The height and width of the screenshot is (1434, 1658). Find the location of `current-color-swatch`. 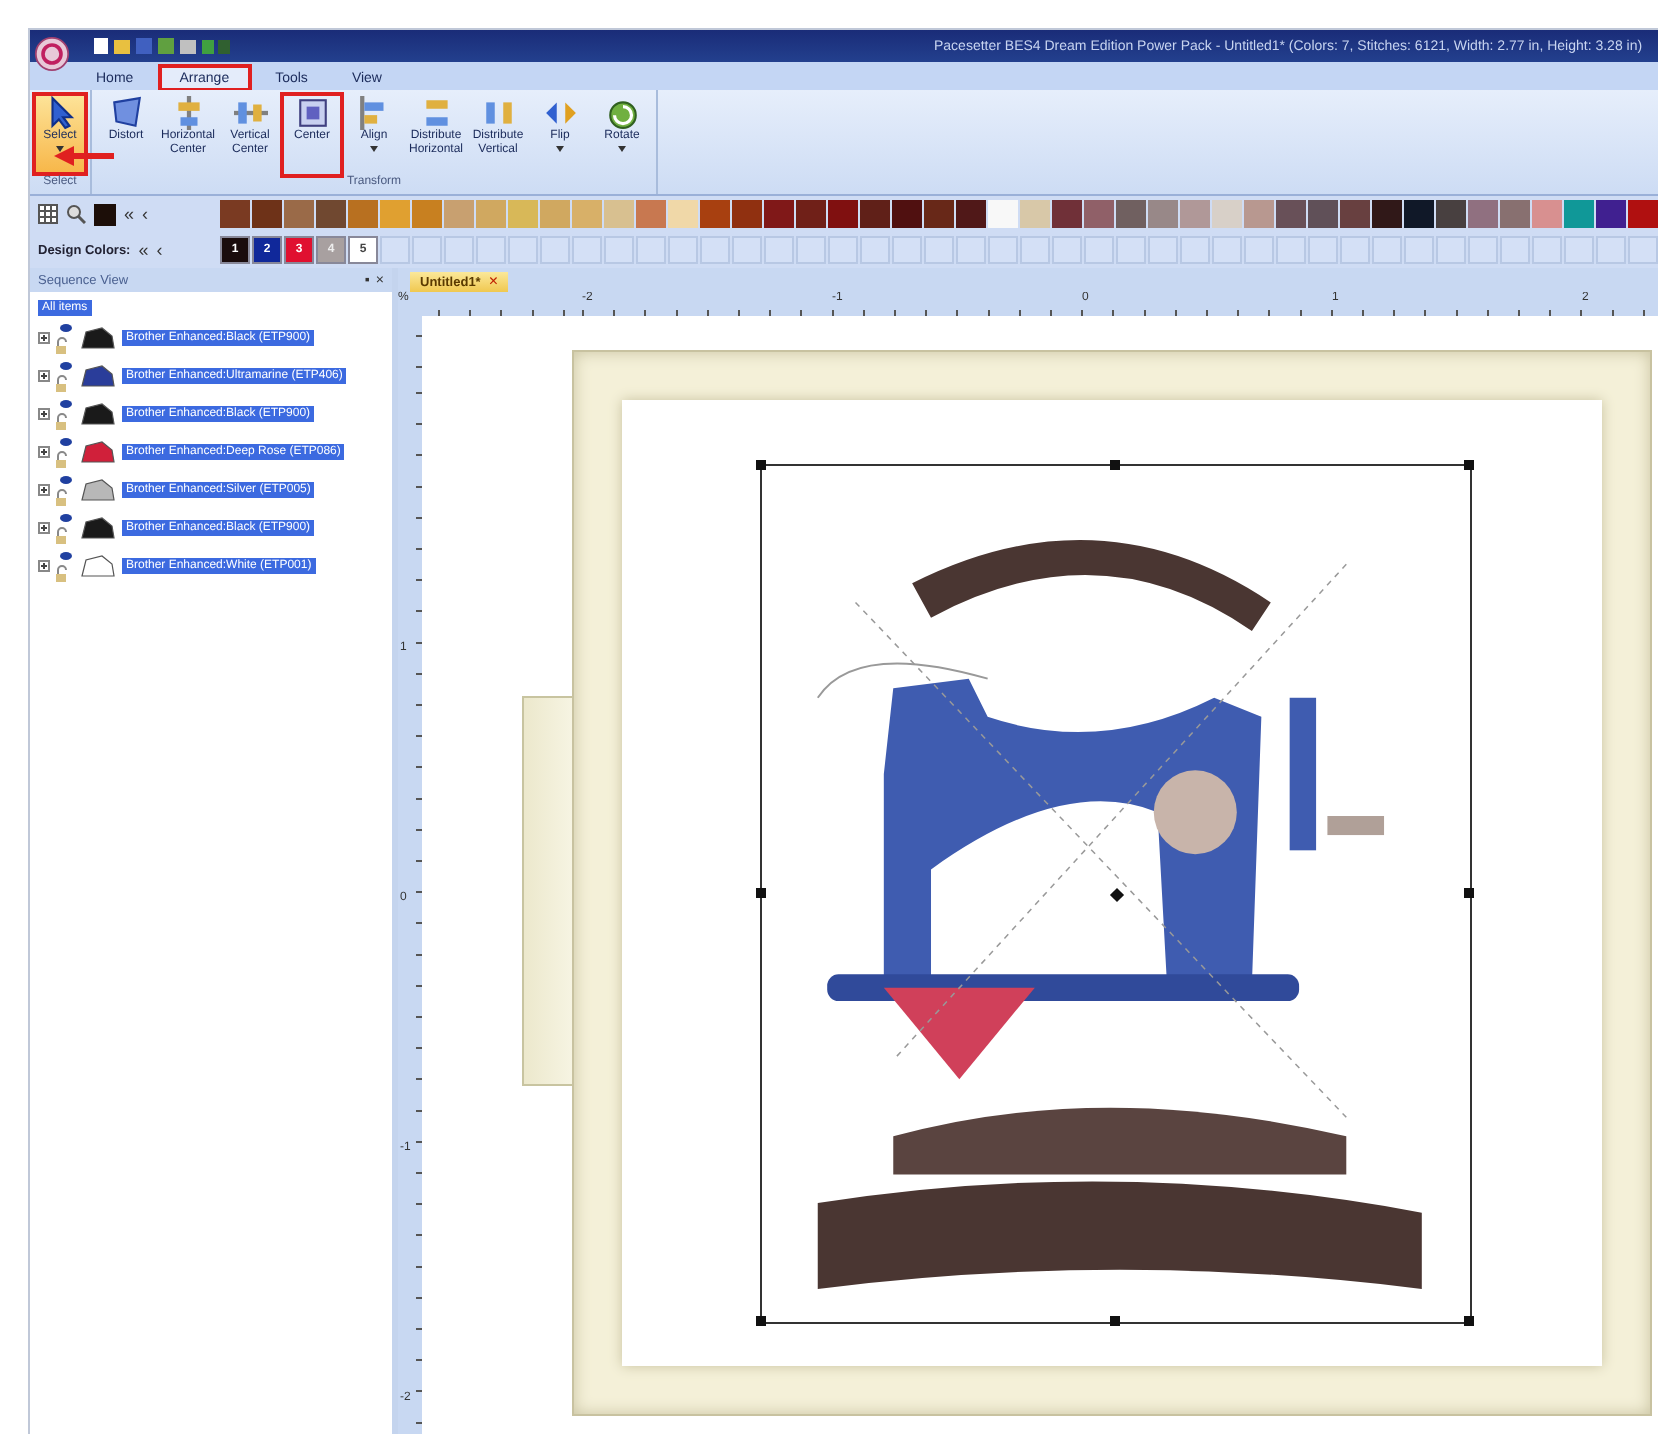

current-color-swatch is located at coordinates (105, 214).